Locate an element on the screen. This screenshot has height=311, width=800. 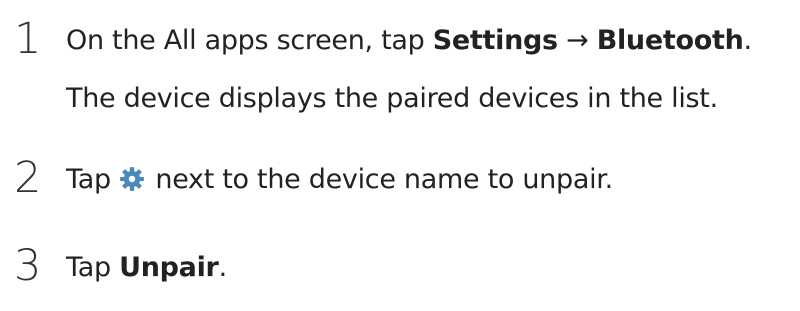
step-body: Tap next to the device name to unpair. is located at coordinates (339, 176).